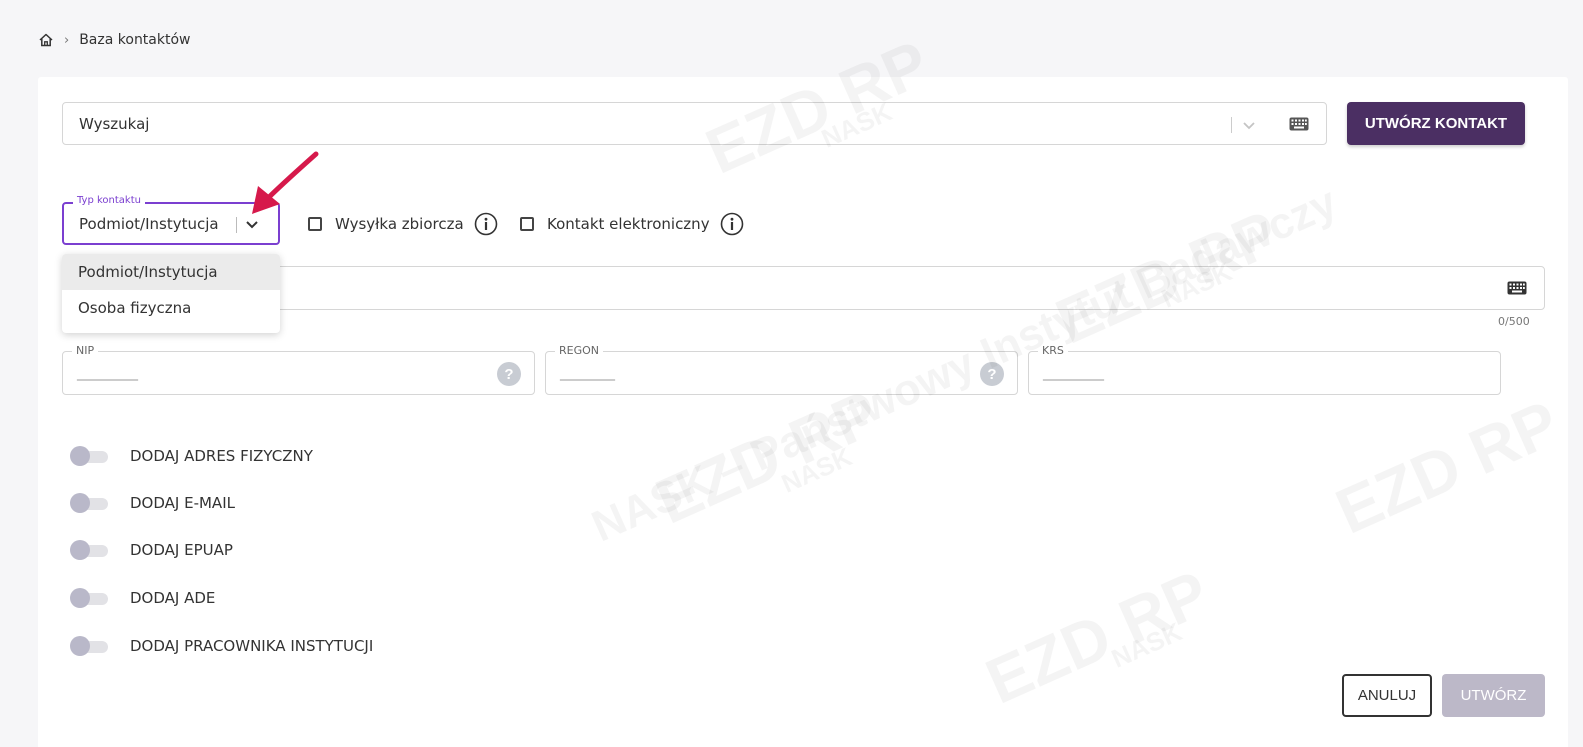  What do you see at coordinates (173, 598) in the screenshot?
I see `toggle-label: DODAJ ADE` at bounding box center [173, 598].